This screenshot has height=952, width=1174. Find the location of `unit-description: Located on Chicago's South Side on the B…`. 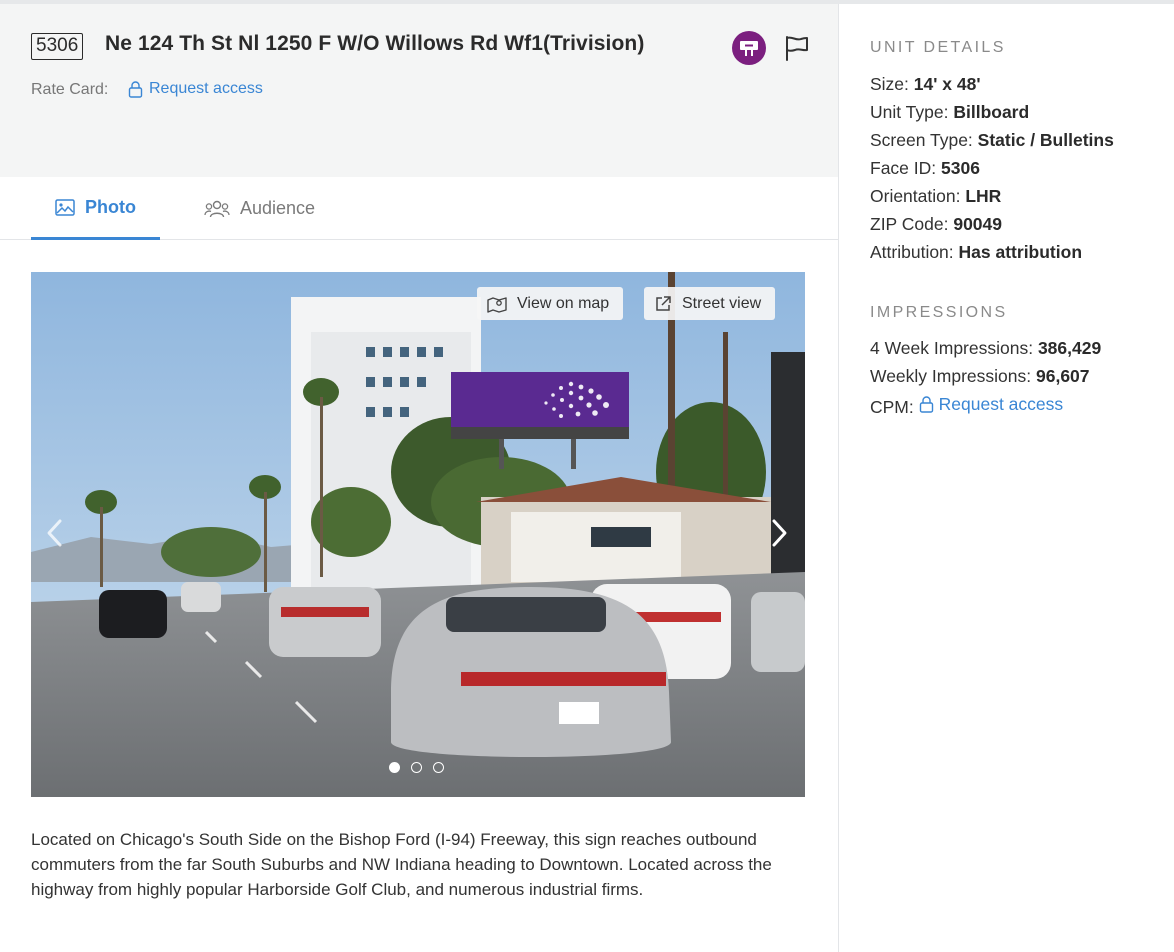

unit-description: Located on Chicago's South Side on the B… is located at coordinates (401, 864).